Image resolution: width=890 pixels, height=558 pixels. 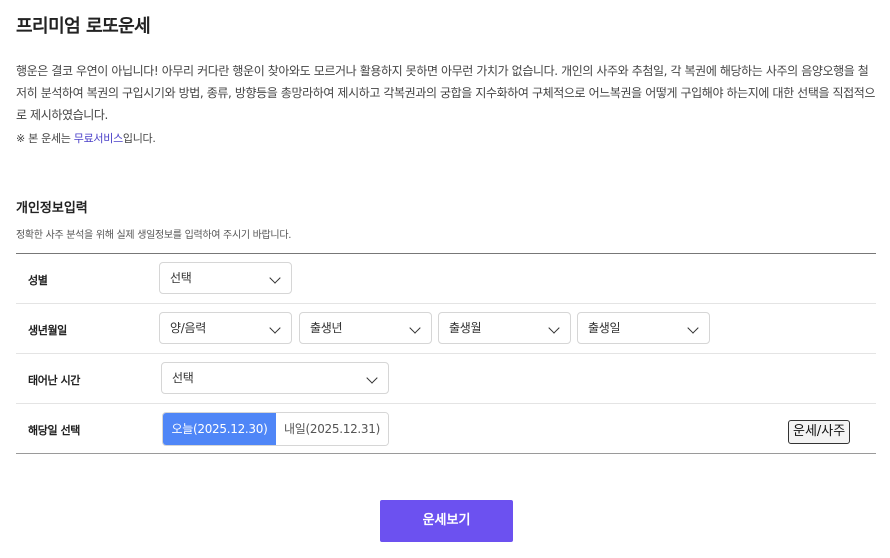 What do you see at coordinates (47, 330) in the screenshot?
I see `birth-date-label: 생년월일` at bounding box center [47, 330].